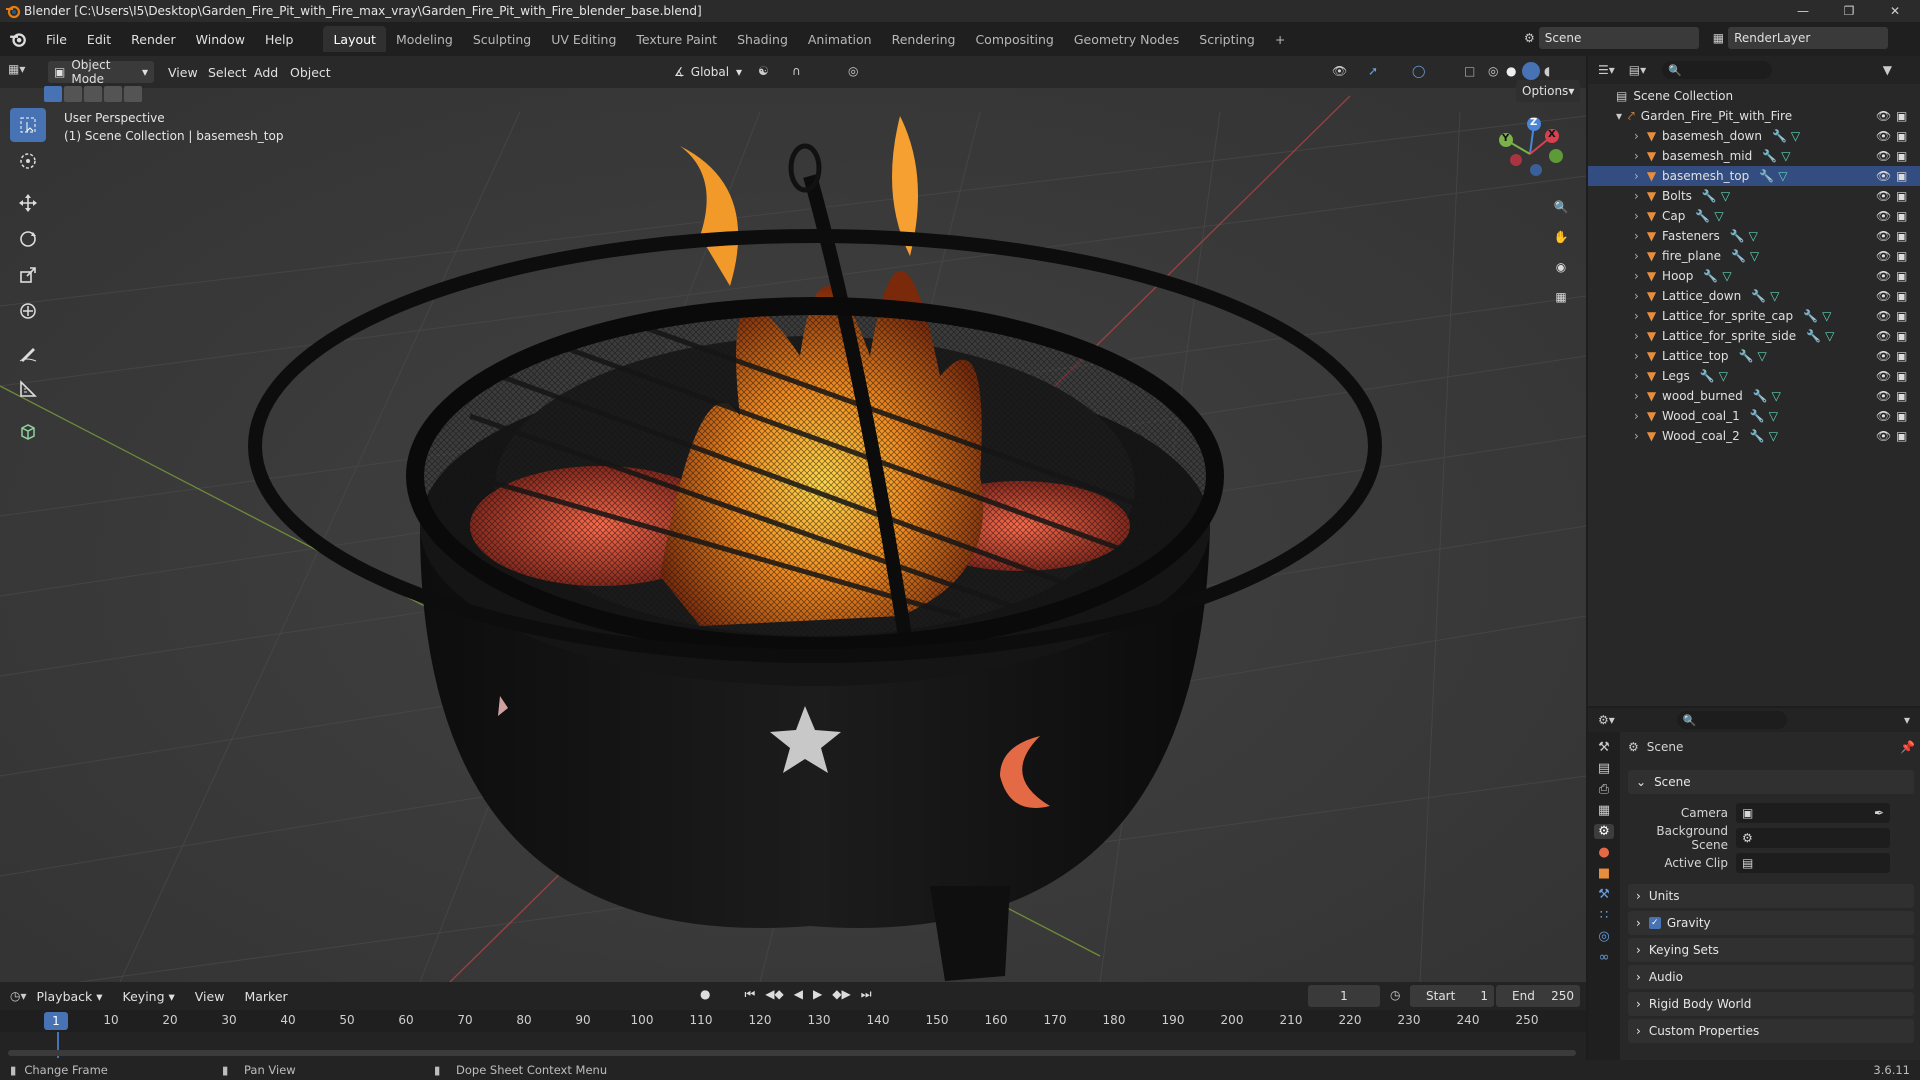 This screenshot has width=1920, height=1080. Describe the element at coordinates (133, 94) in the screenshot. I see `select-intersect-icon` at that location.